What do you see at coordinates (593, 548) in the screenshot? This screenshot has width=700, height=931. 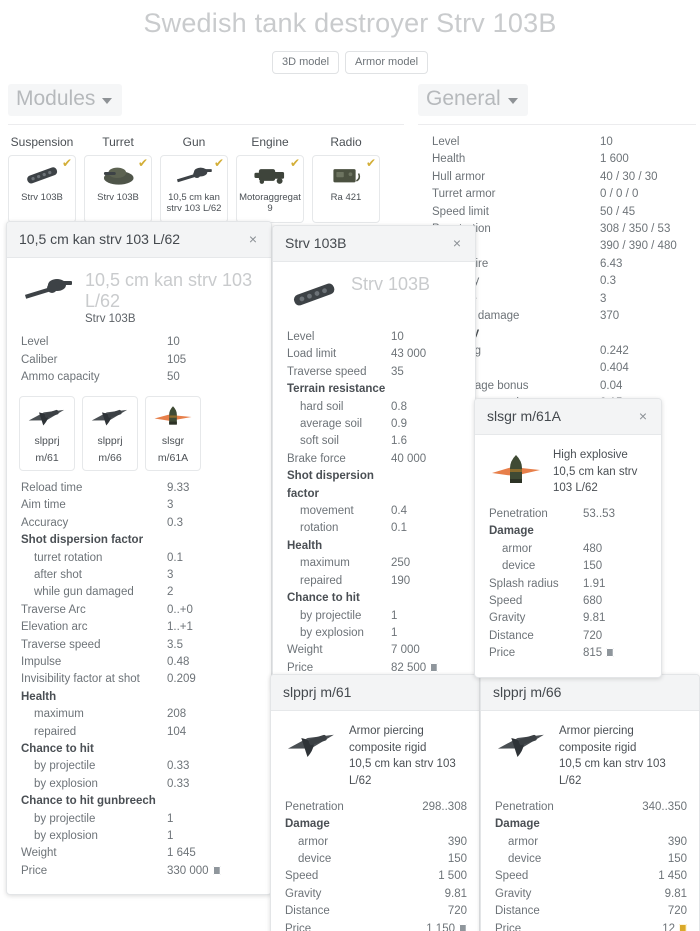 I see `stat-value: 480` at bounding box center [593, 548].